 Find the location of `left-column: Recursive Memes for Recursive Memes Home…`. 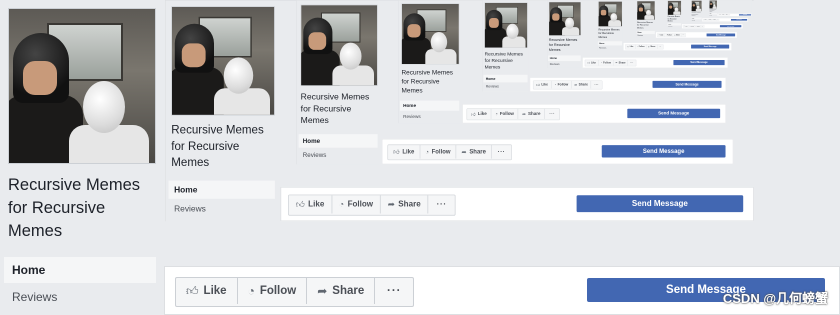

left-column: Recursive Memes for Recursive Memes Home… is located at coordinates (564, 34).